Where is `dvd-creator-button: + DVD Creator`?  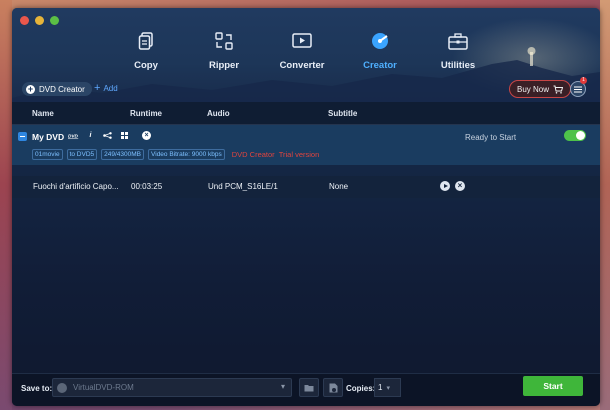 dvd-creator-button: + DVD Creator is located at coordinates (57, 89).